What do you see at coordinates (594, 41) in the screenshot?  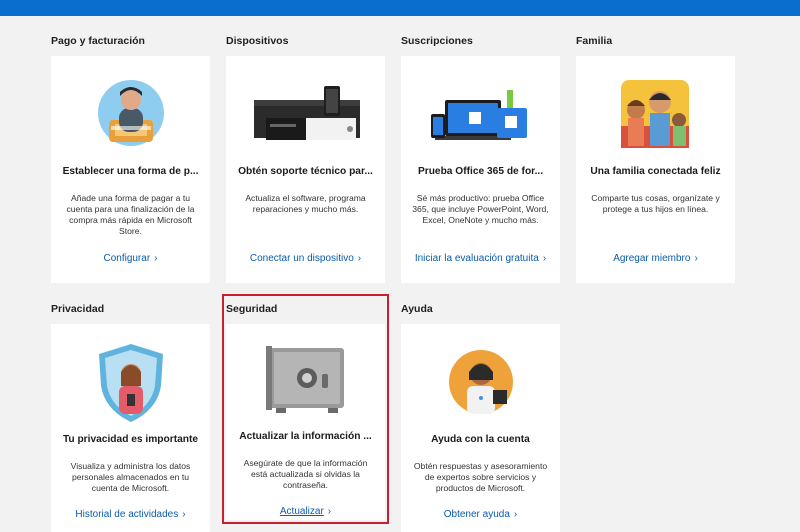 I see `section-label-family: Familia` at bounding box center [594, 41].